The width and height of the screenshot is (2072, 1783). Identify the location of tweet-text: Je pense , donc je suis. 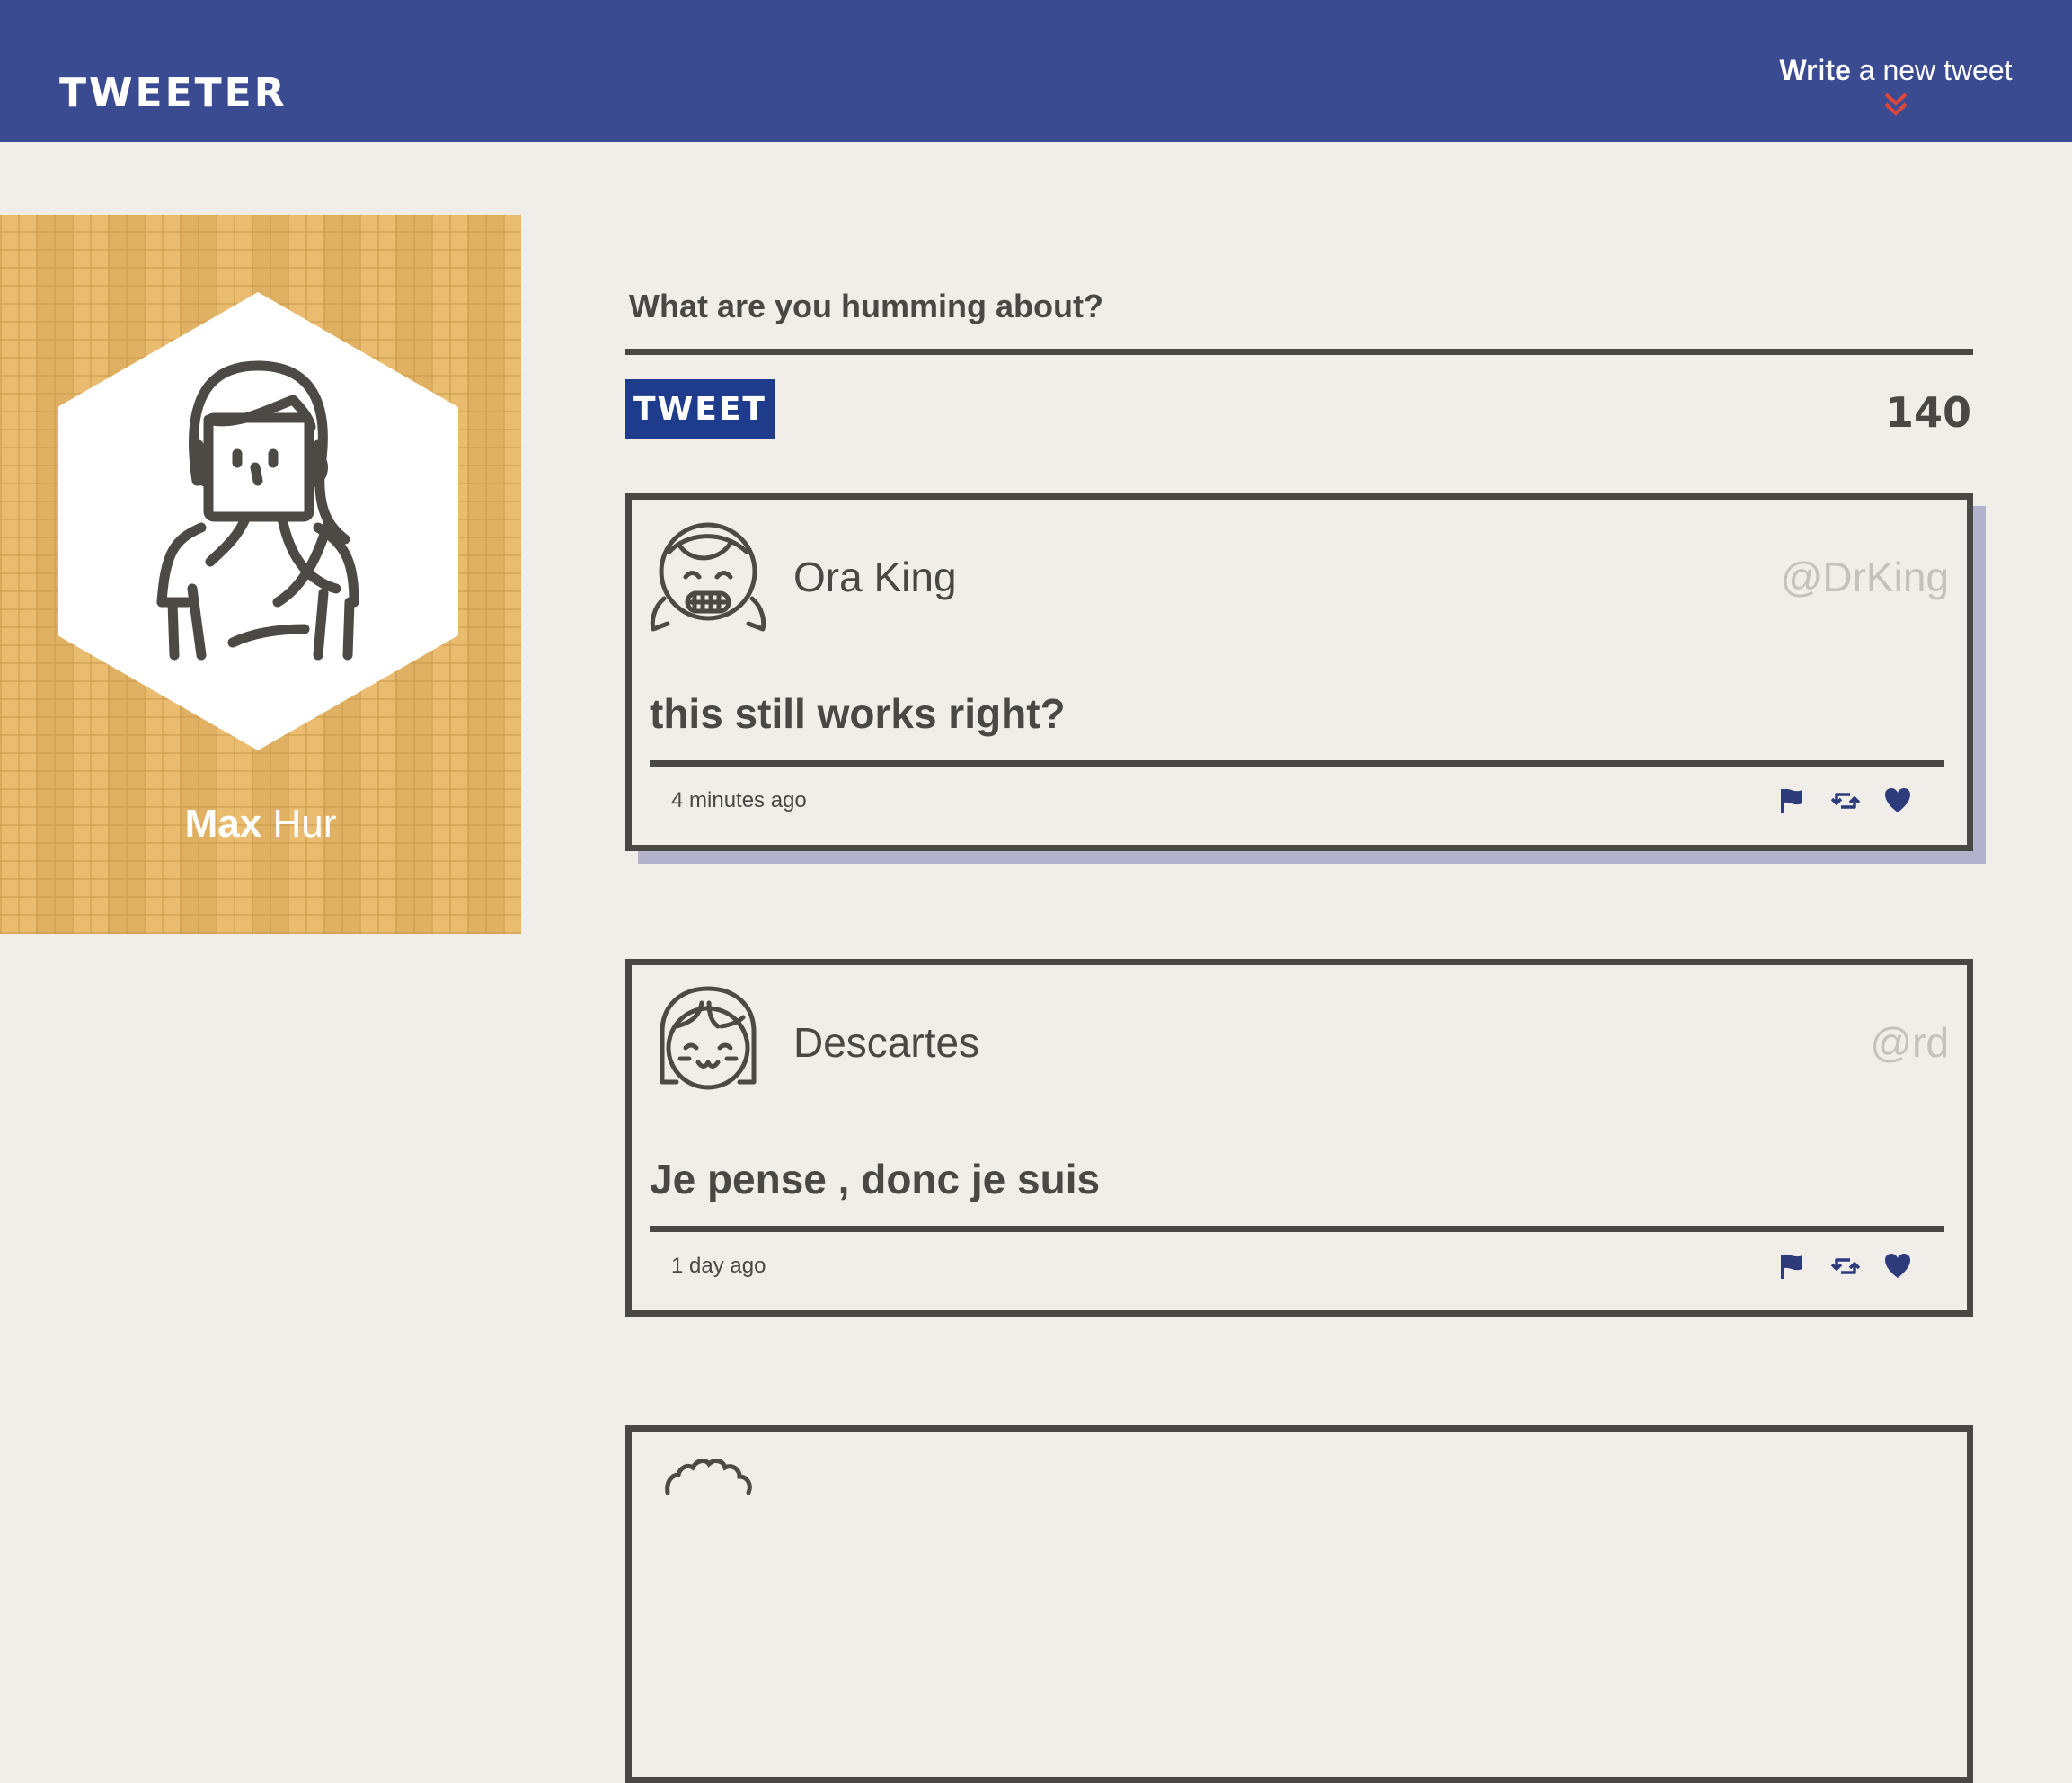
(875, 1179).